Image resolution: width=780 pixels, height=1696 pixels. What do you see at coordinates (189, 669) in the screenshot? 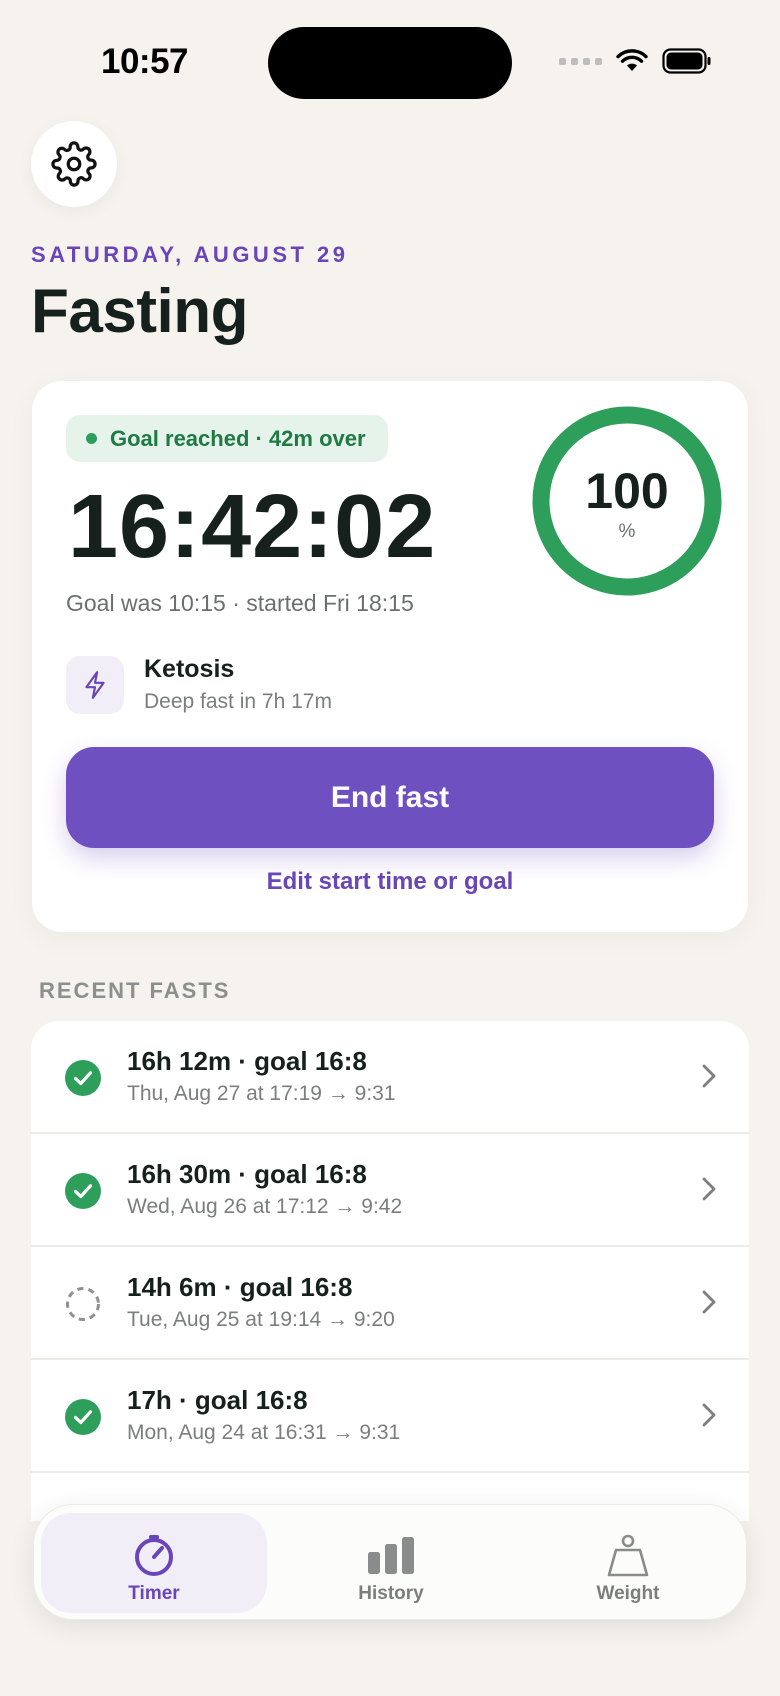
I see `phase-title: Ketosis` at bounding box center [189, 669].